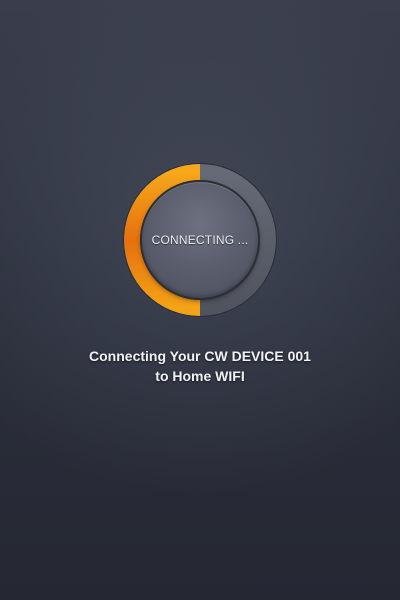 This screenshot has width=400, height=600. What do you see at coordinates (200, 376) in the screenshot?
I see `connection-message-line-2: to Home WIFI` at bounding box center [200, 376].